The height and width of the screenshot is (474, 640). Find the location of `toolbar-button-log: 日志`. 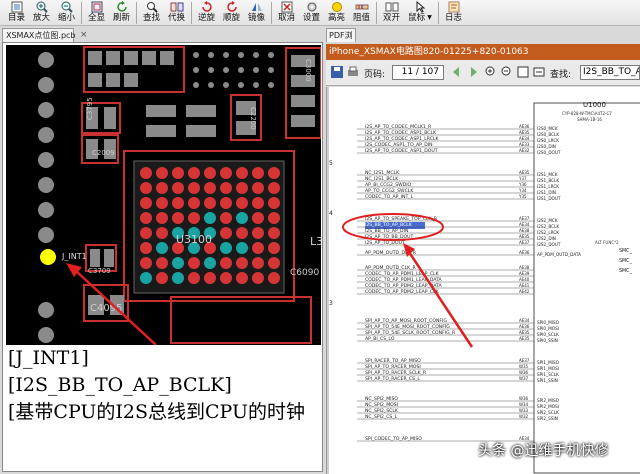

toolbar-button-log: 日志 is located at coordinates (453, 12).